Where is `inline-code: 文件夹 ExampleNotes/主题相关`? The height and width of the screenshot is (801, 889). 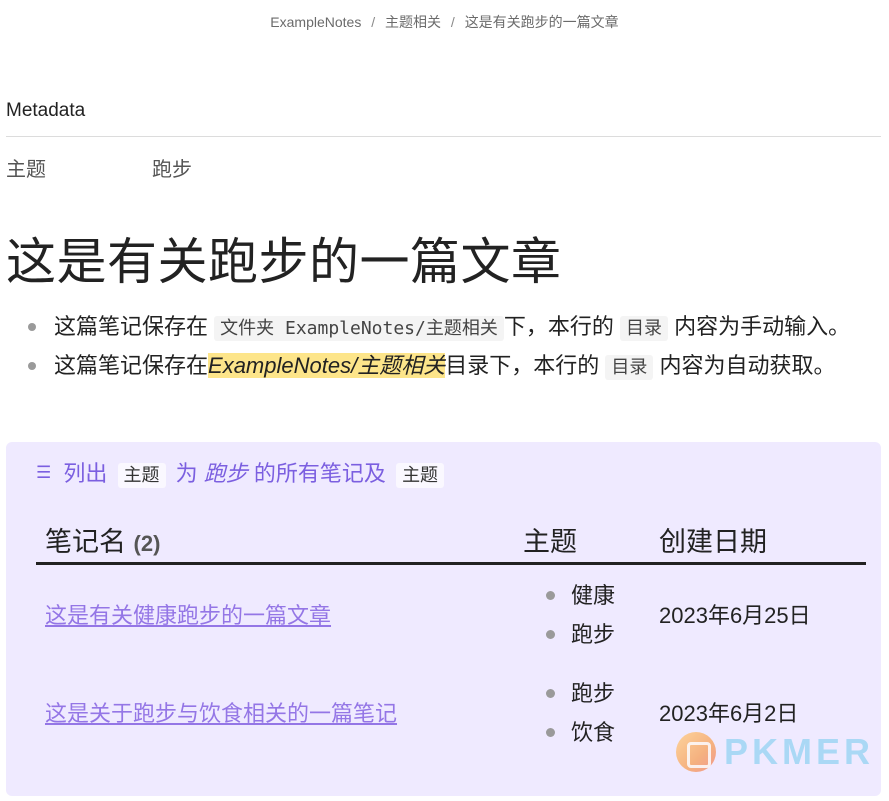 inline-code: 文件夹 ExampleNotes/主题相关 is located at coordinates (359, 328).